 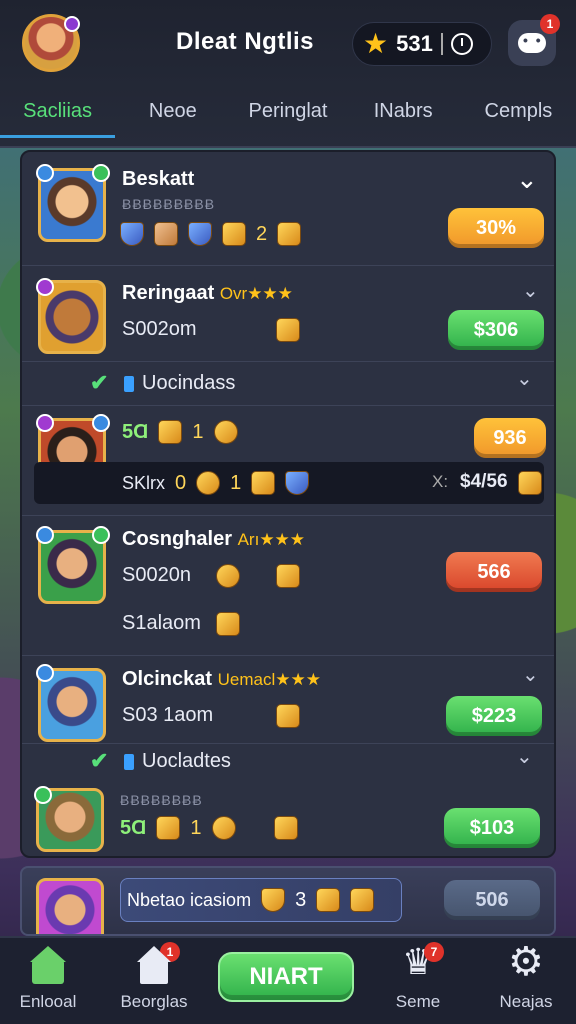 I want to click on hero-name: Olcinckat Uemacl★★★, so click(x=221, y=679).